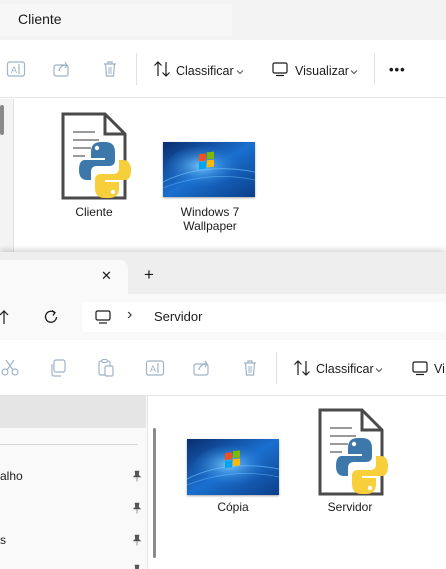 The image size is (446, 569). Describe the element at coordinates (350, 507) in the screenshot. I see `file-name: Servidor` at that location.